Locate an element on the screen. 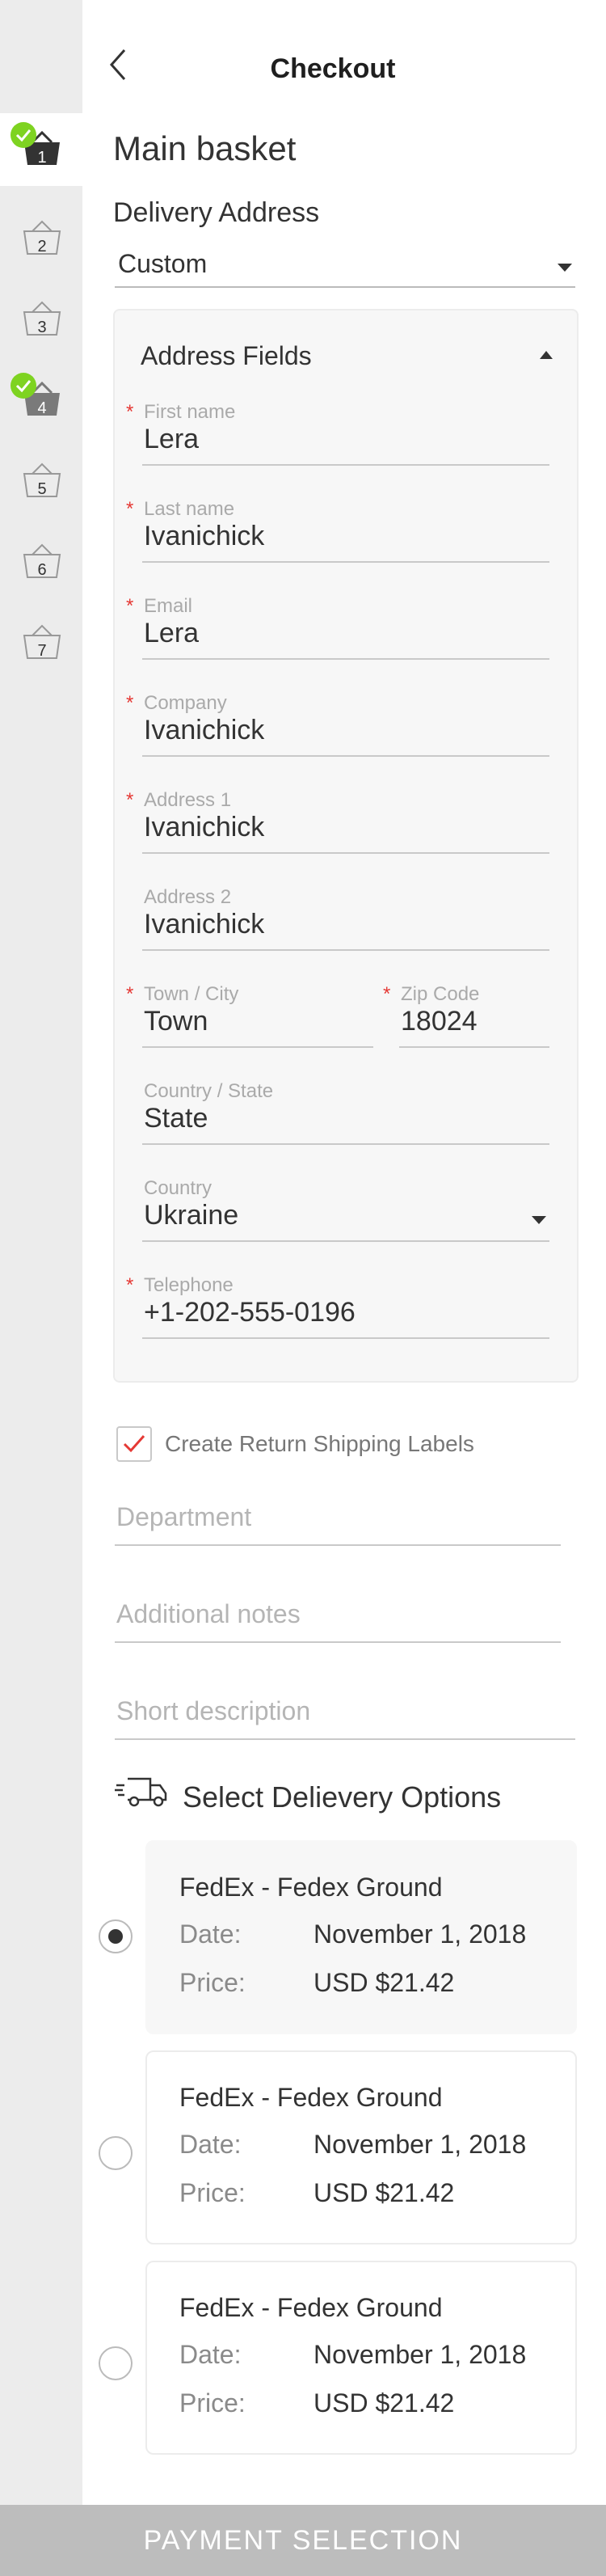 The image size is (606, 2576). zip-code-field: * Zip Code 18024 is located at coordinates (466, 1015).